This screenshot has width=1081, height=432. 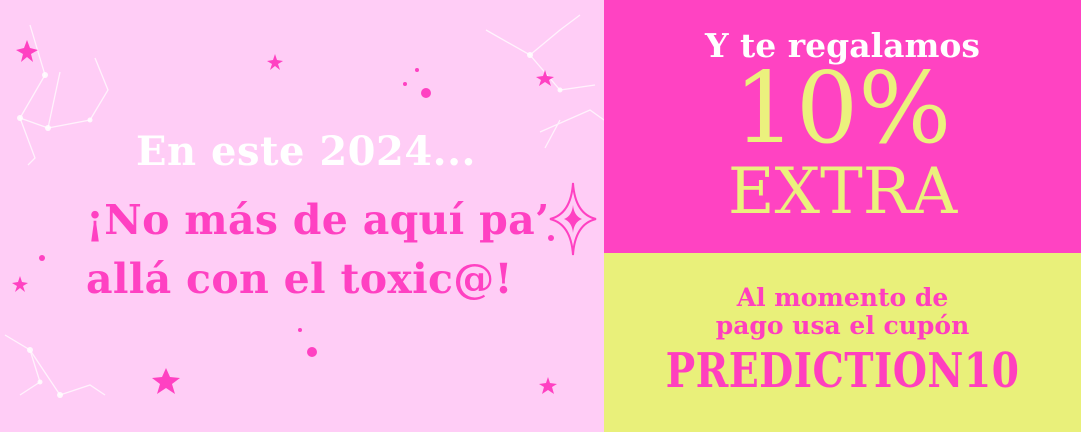 I want to click on sparkle-icon, so click(x=573, y=219).